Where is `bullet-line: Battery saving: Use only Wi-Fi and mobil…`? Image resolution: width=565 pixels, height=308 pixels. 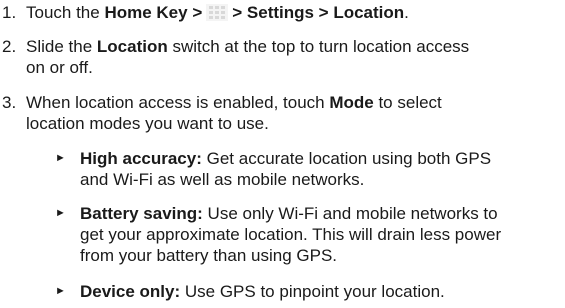
bullet-line: Battery saving: Use only Wi-Fi and mobil… is located at coordinates (320, 213).